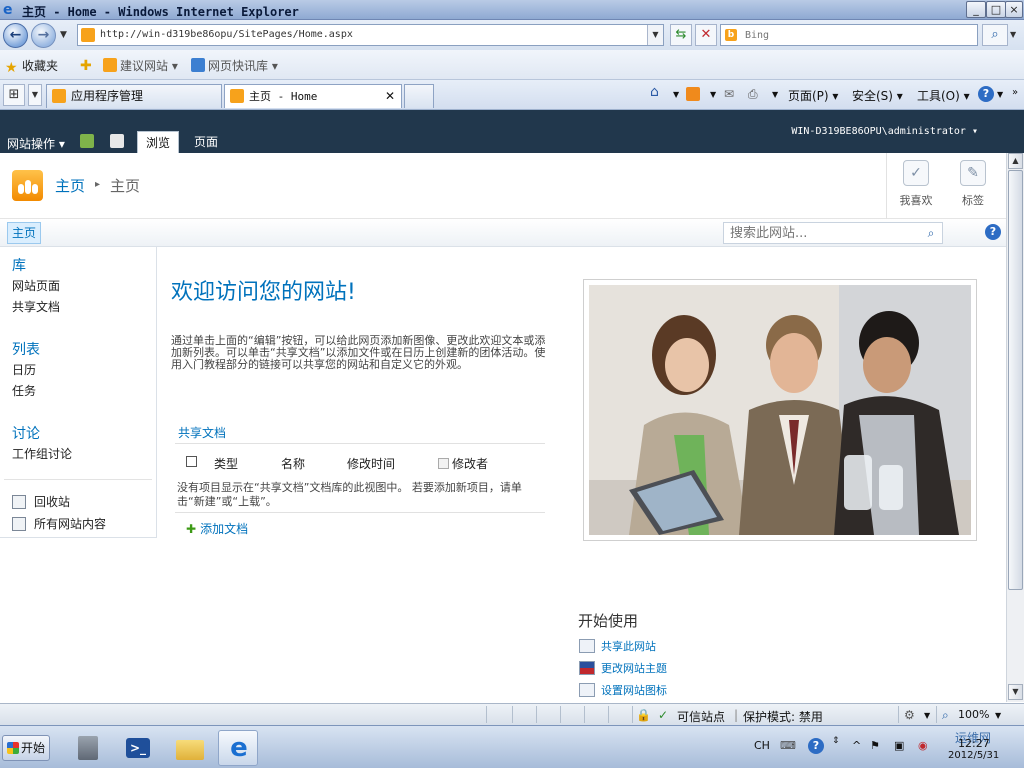  What do you see at coordinates (976, 9) in the screenshot?
I see `minimize-button: _` at bounding box center [976, 9].